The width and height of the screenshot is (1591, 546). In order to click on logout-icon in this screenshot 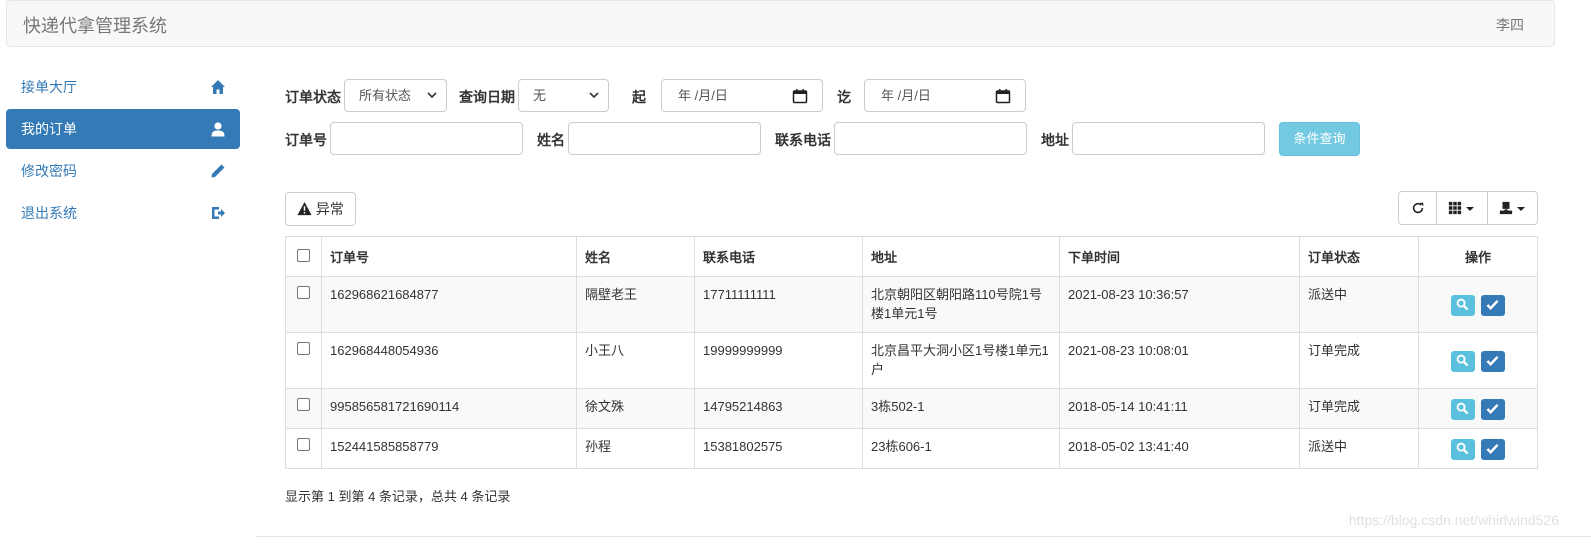, I will do `click(218, 213)`.